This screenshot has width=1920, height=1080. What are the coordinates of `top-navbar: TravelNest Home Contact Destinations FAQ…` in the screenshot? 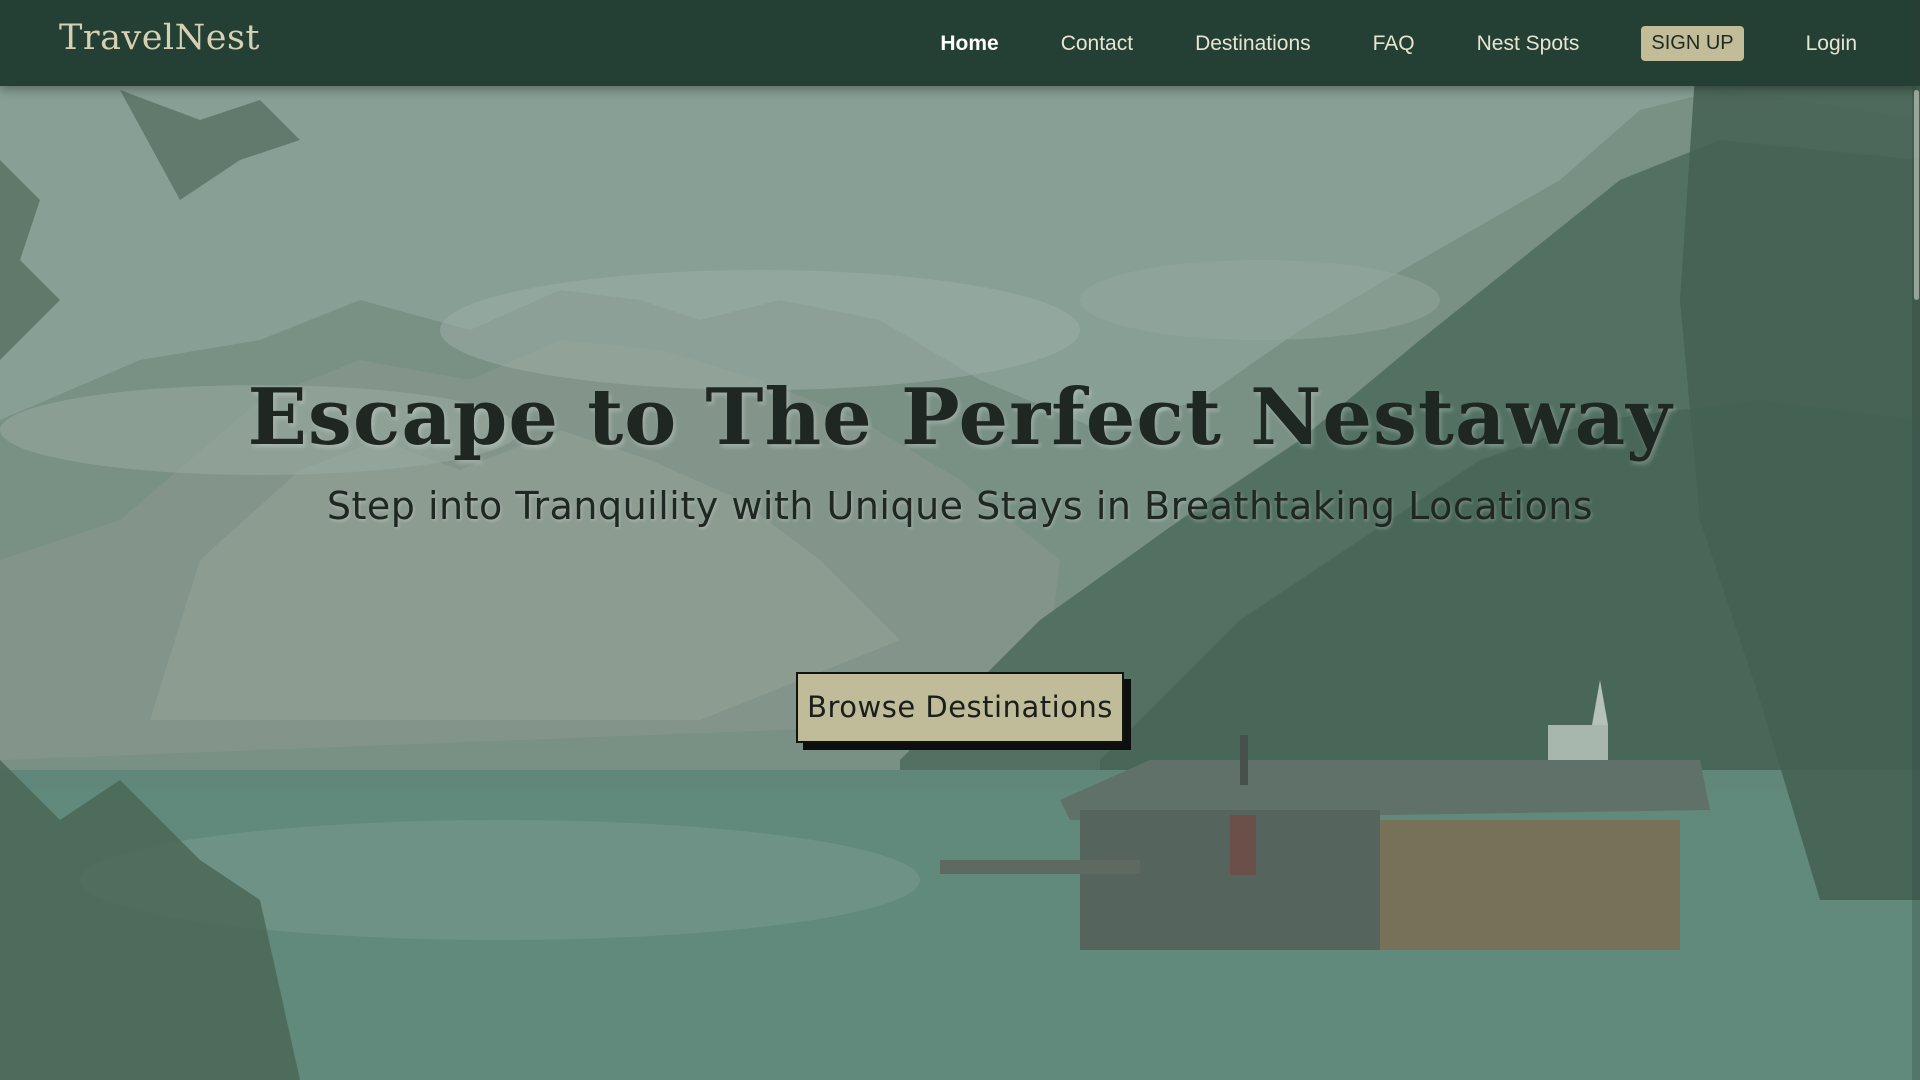 It's located at (960, 43).